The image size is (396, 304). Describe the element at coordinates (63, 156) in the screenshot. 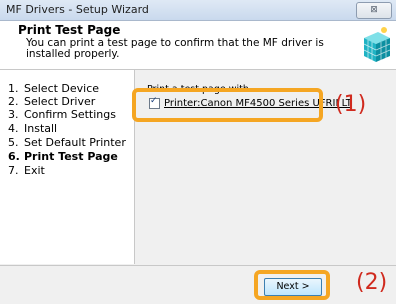

I see `step-print-test-page: 6. Print Test Page` at that location.